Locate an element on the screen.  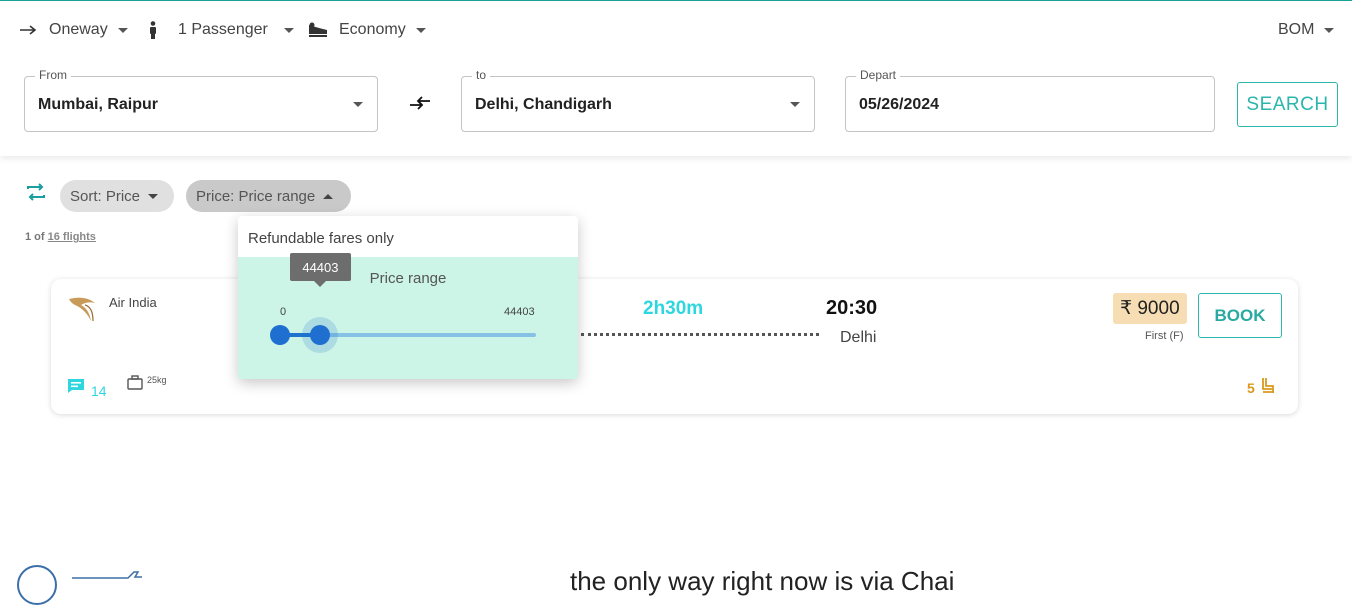
footer-heading: the only way right now is via Chai is located at coordinates (762, 581).